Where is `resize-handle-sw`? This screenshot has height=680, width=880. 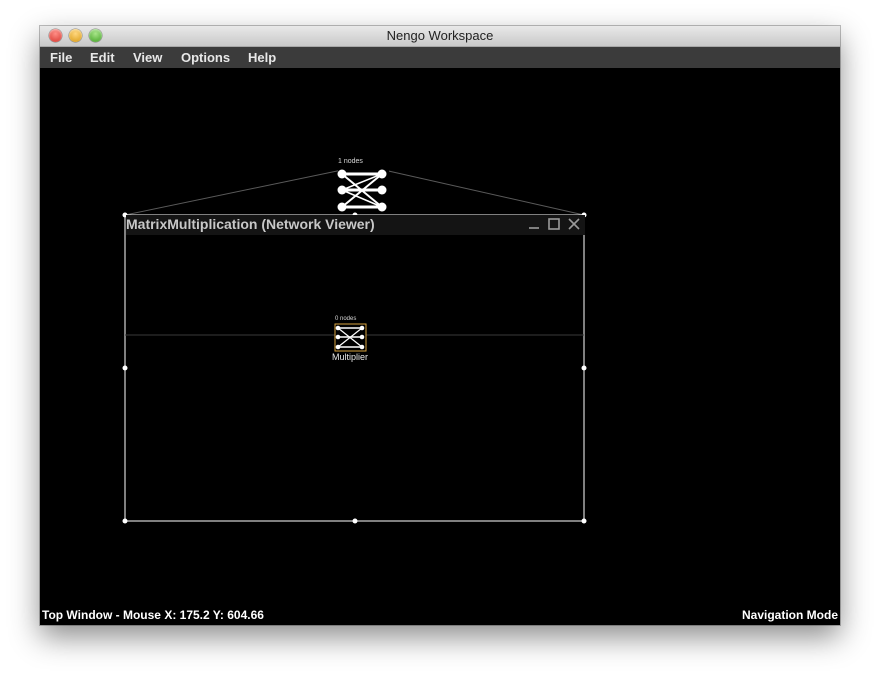 resize-handle-sw is located at coordinates (125, 521).